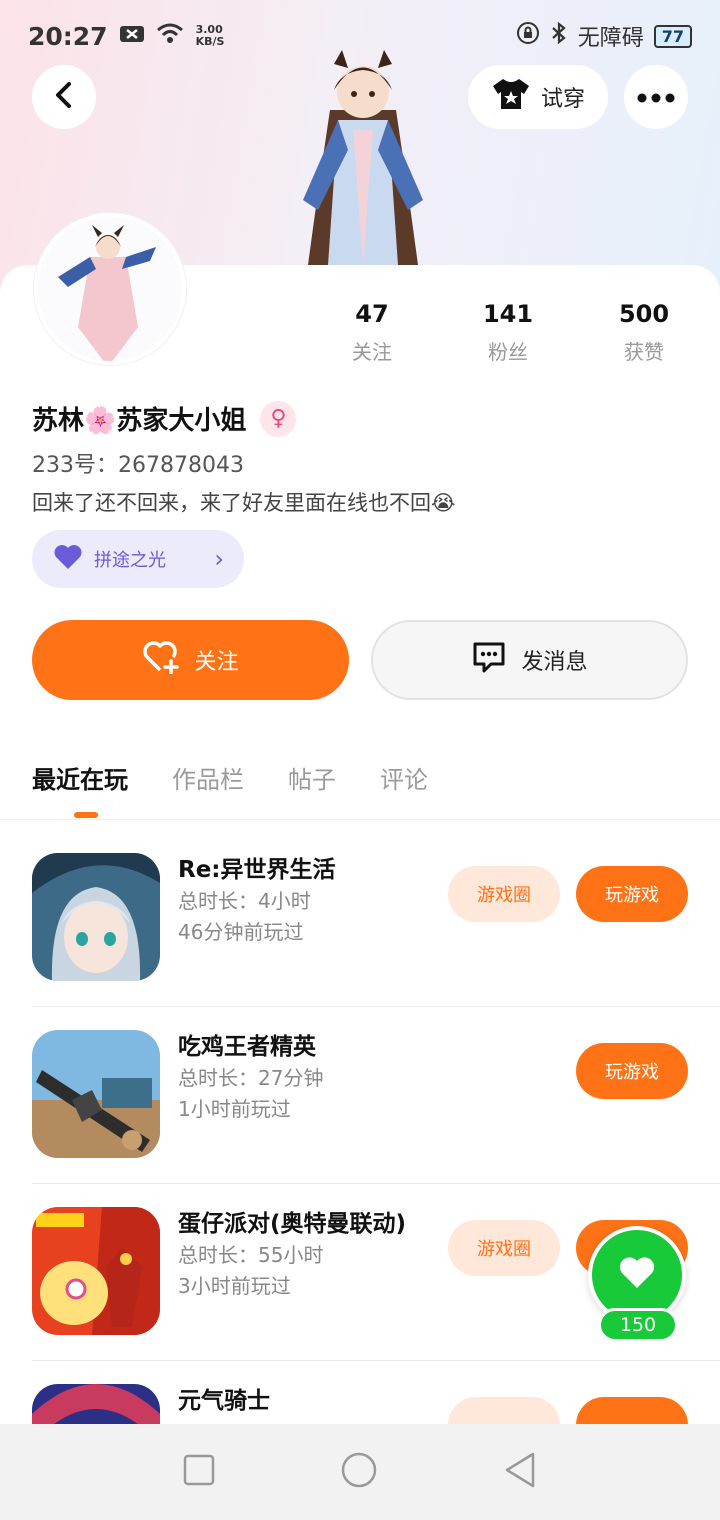 This screenshot has height=1520, width=720. What do you see at coordinates (251, 1255) in the screenshot?
I see `game-duration: 总时长：55小时` at bounding box center [251, 1255].